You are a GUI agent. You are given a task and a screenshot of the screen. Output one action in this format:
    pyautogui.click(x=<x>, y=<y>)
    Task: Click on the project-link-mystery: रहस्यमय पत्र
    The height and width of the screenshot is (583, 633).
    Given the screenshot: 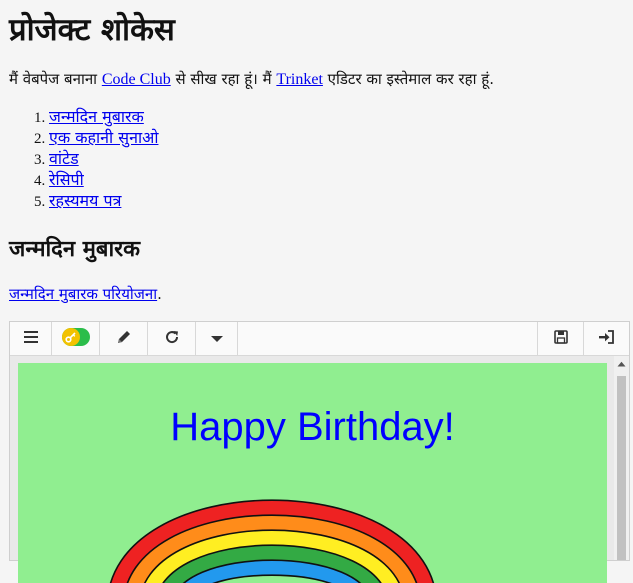 What is the action you would take?
    pyautogui.click(x=85, y=200)
    